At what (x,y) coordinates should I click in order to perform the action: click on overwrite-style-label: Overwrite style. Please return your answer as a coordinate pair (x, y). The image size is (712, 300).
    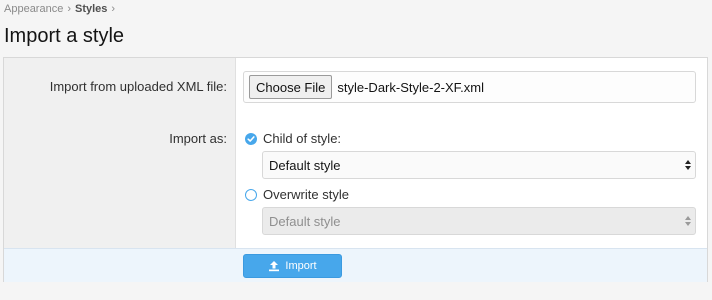
    Looking at the image, I should click on (306, 194).